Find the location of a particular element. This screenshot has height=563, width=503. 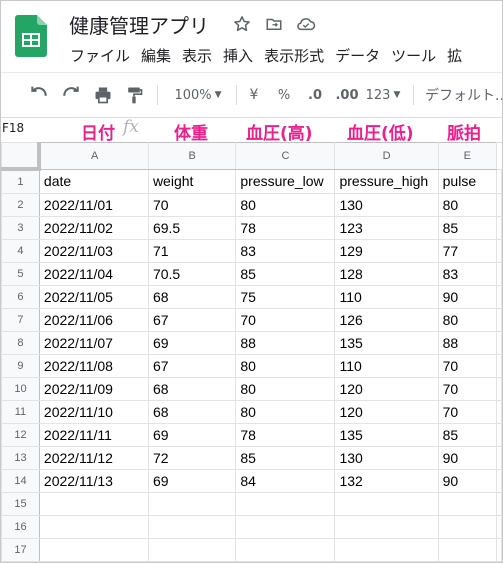

cell: 67 is located at coordinates (192, 320).